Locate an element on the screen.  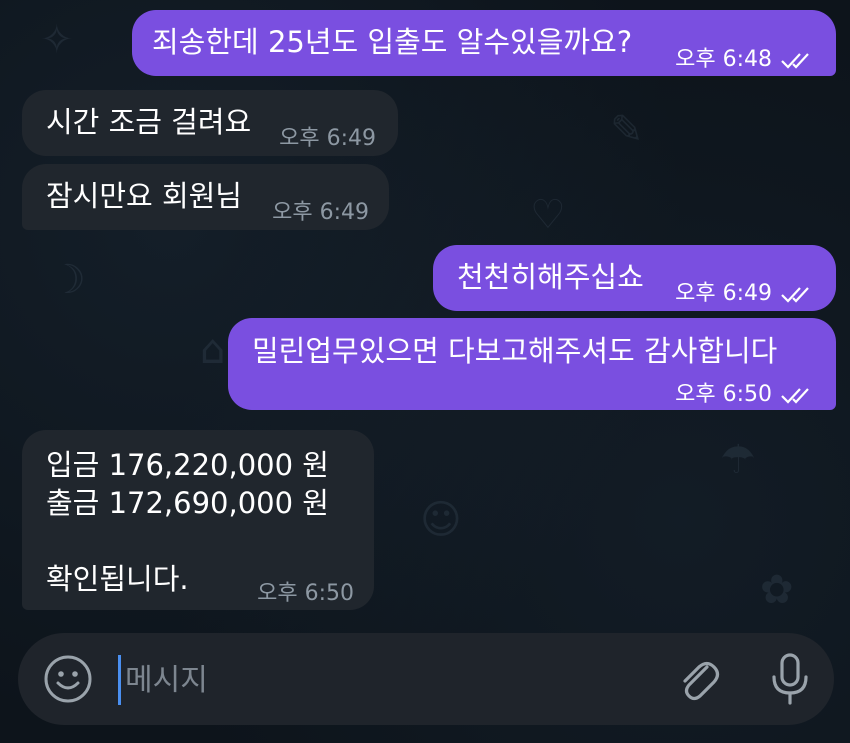
message-meta: 오후 6:48 is located at coordinates (743, 60).